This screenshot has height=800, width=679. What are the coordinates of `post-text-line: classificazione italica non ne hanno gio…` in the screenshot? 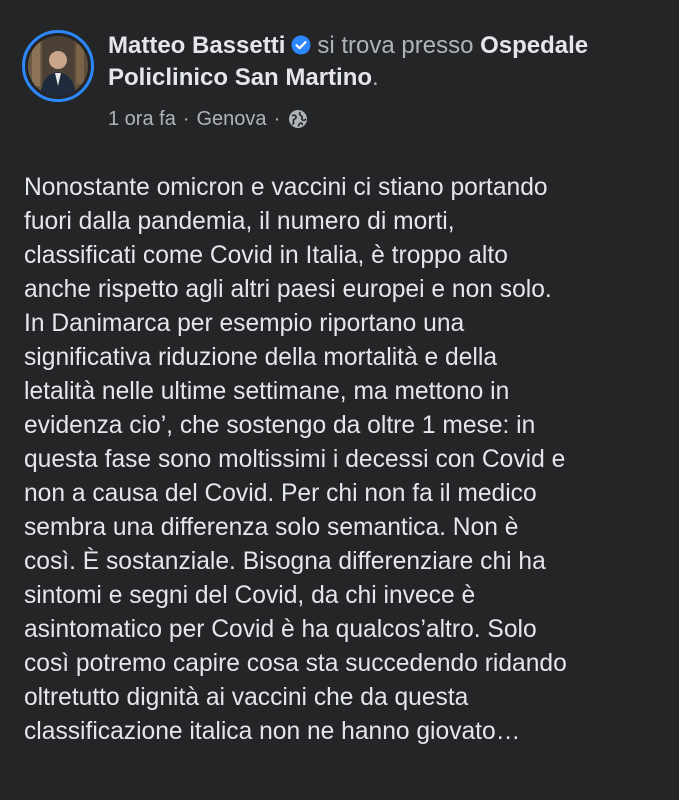 It's located at (272, 731).